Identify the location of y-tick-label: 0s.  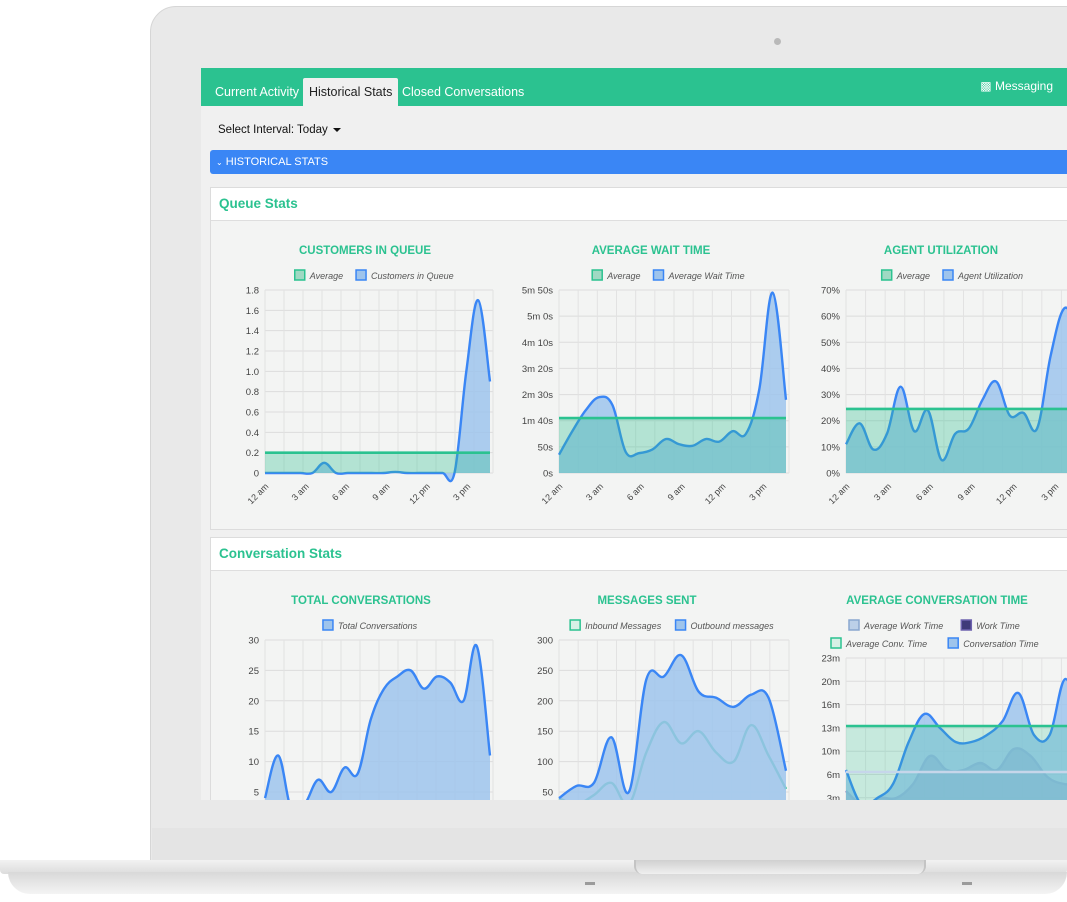
(548, 474).